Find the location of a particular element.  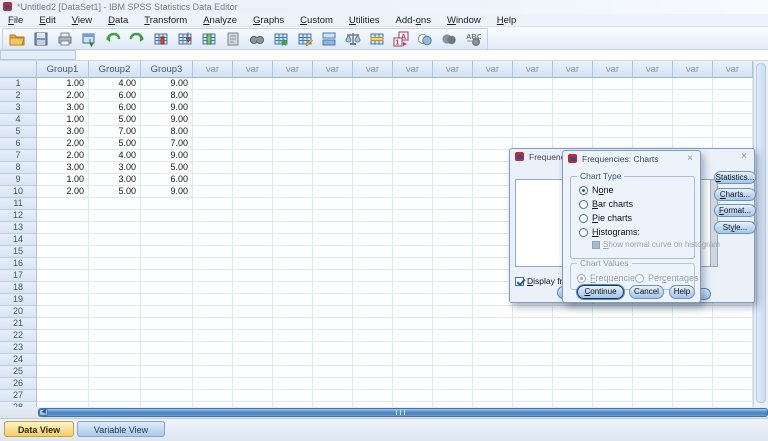

menu-item-file: File is located at coordinates (15, 20).